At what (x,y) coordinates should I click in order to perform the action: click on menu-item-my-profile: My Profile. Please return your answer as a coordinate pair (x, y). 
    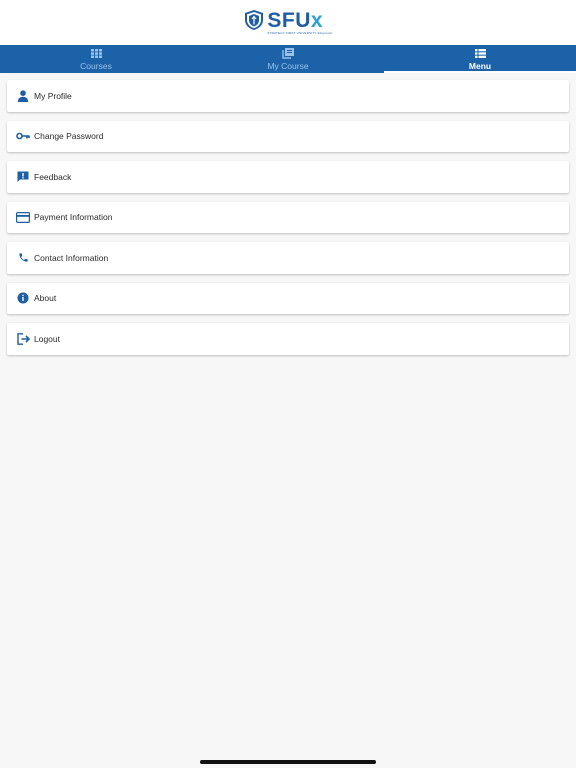
    Looking at the image, I should click on (288, 96).